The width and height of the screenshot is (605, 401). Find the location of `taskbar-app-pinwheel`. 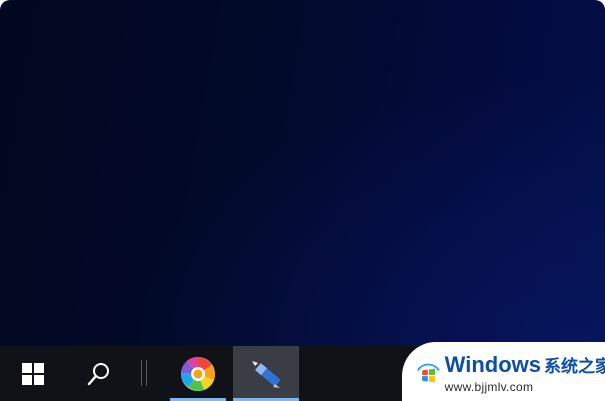

taskbar-app-pinwheel is located at coordinates (198, 373).